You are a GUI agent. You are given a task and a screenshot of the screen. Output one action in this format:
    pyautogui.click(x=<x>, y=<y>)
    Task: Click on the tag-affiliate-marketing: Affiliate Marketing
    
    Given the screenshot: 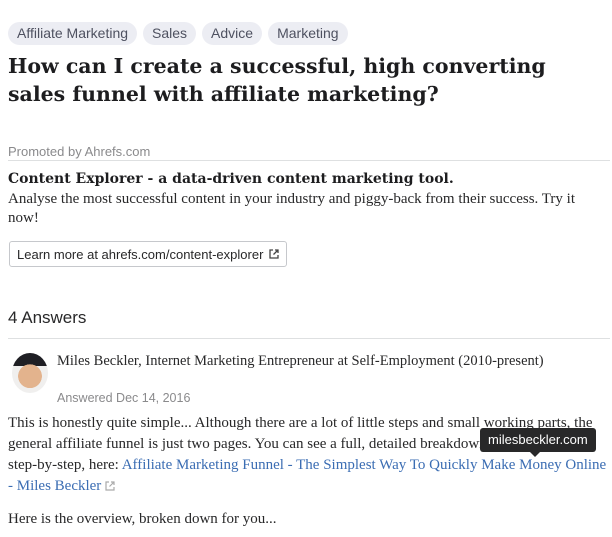 What is the action you would take?
    pyautogui.click(x=73, y=33)
    